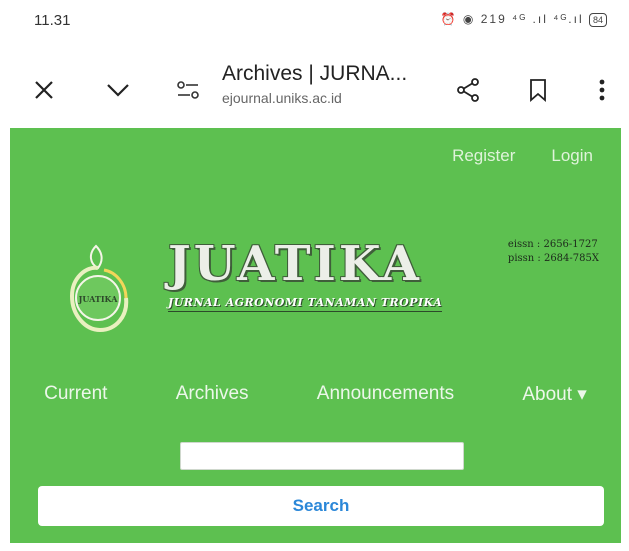 The width and height of the screenshot is (629, 551). What do you see at coordinates (538, 90) in the screenshot?
I see `bookmark-icon` at bounding box center [538, 90].